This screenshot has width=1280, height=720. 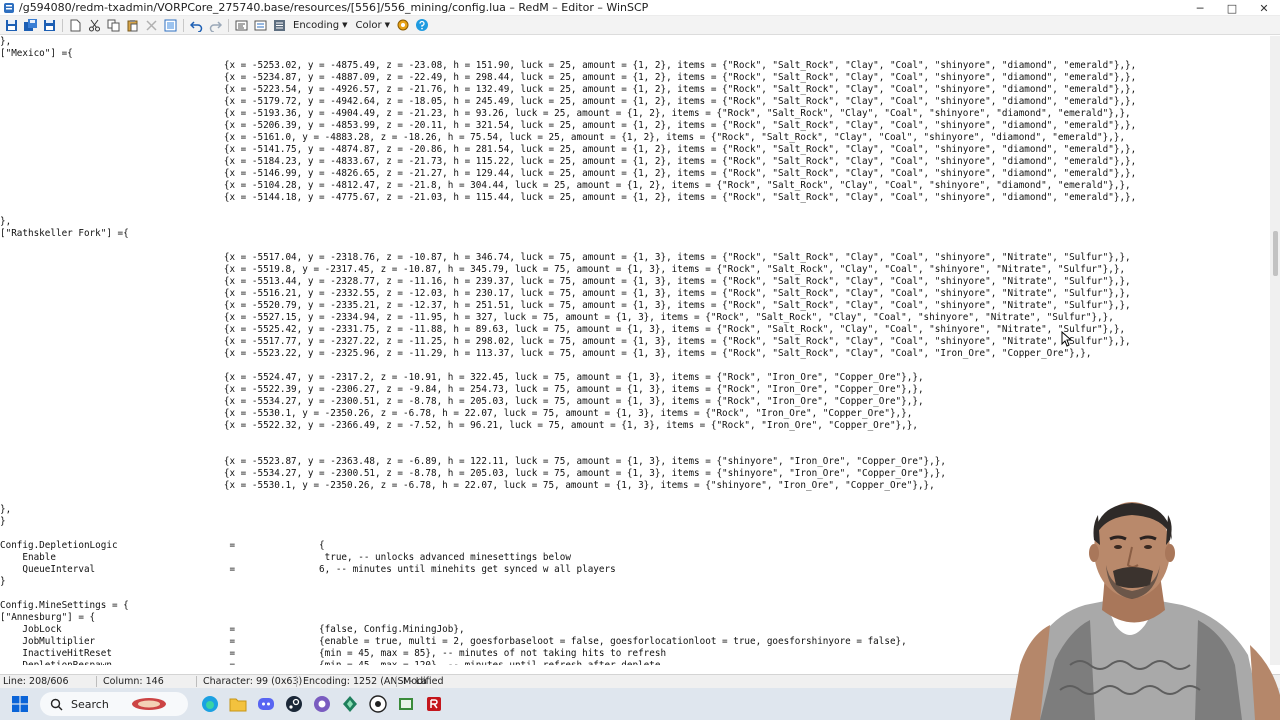 I want to click on close-button: ✕, so click(x=1264, y=8).